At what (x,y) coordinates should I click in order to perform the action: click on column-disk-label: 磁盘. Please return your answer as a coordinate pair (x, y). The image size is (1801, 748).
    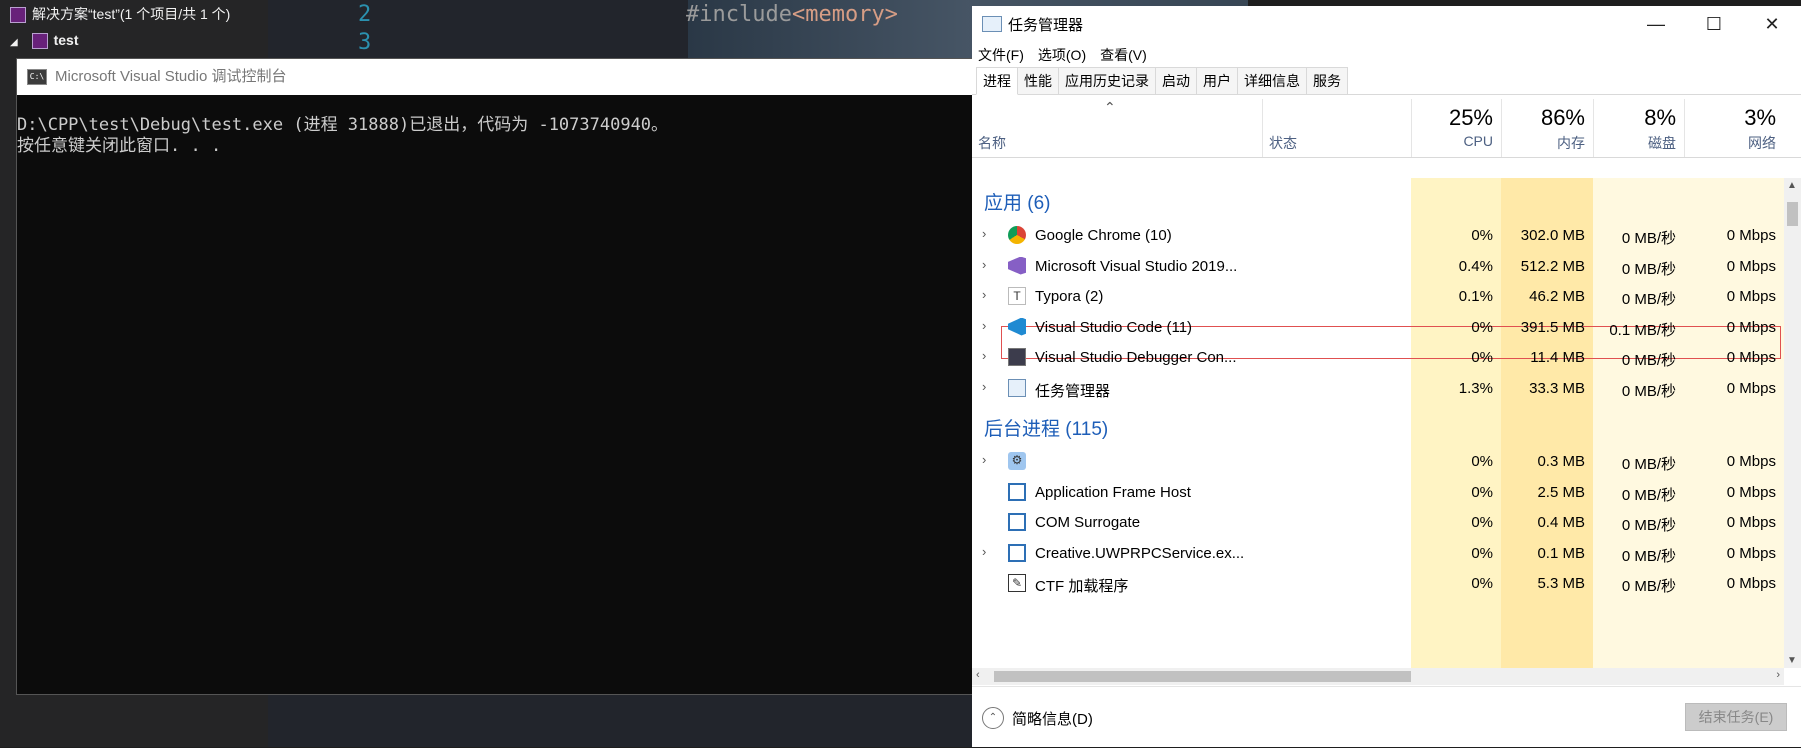
    Looking at the image, I should click on (1662, 143).